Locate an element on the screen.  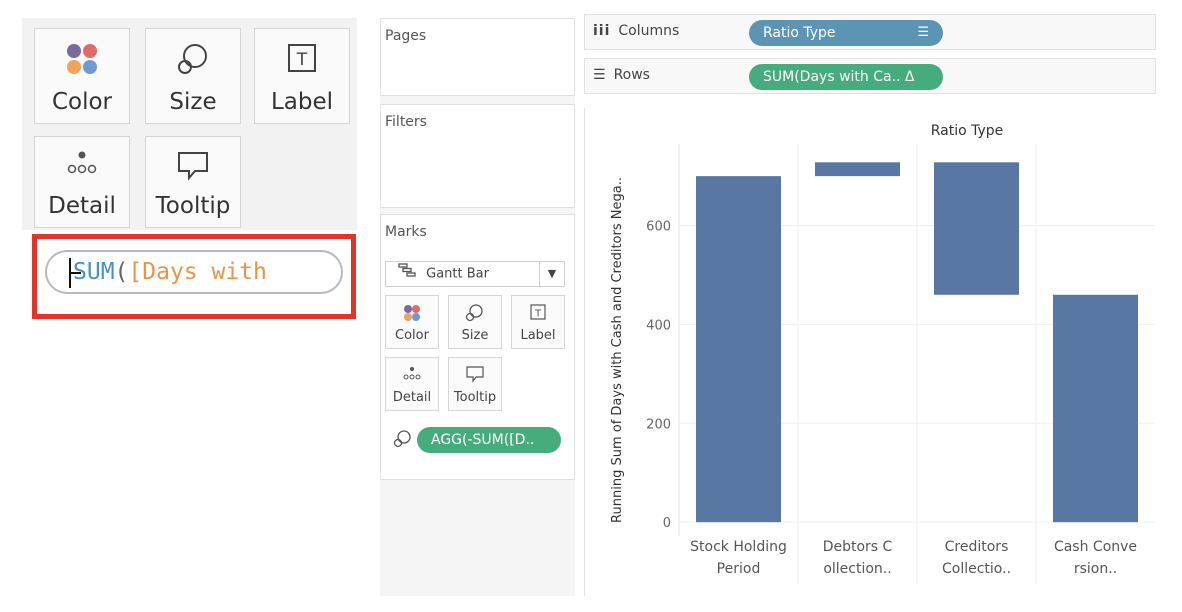
x-category-label: Stock Holding is located at coordinates (738, 547).